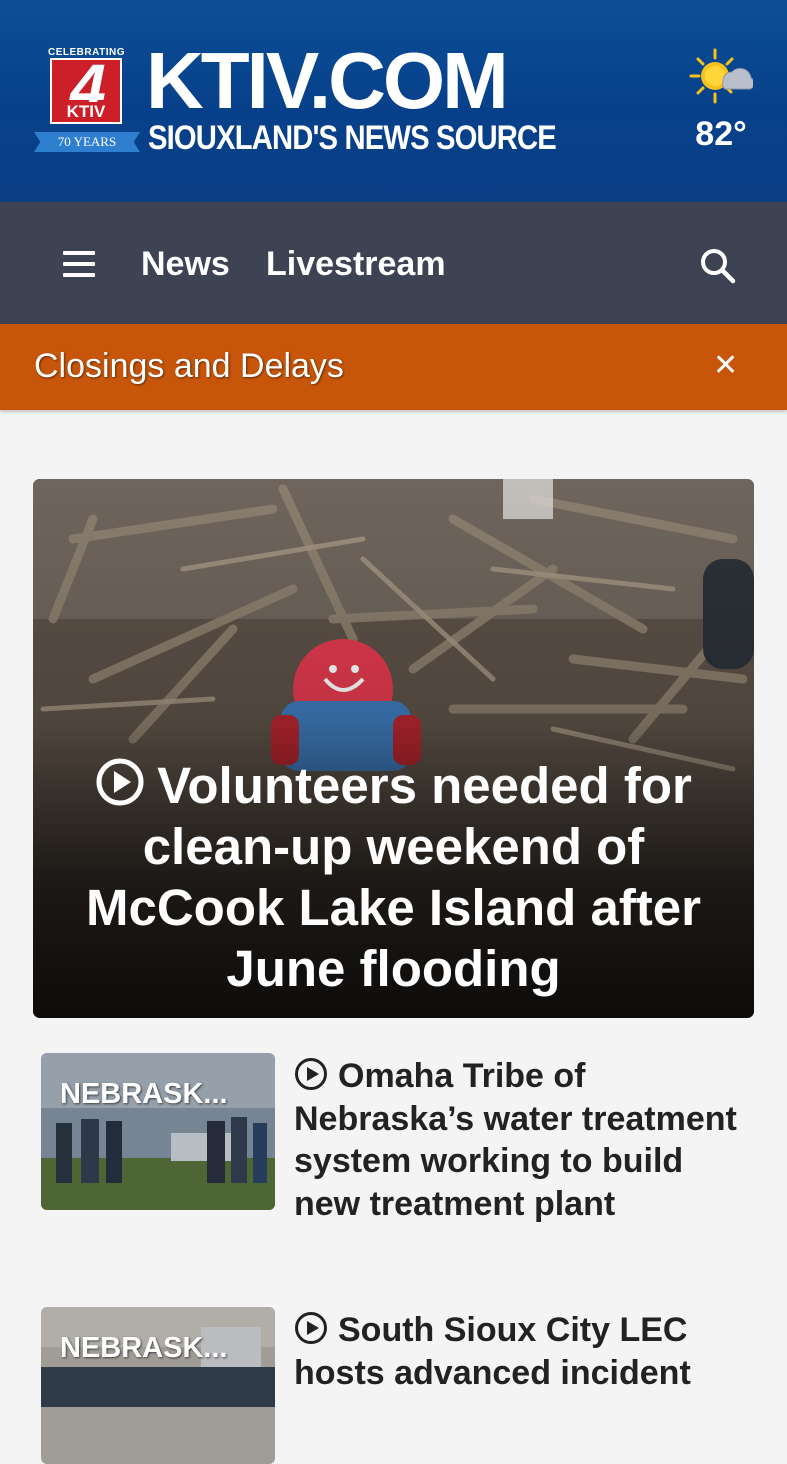 The width and height of the screenshot is (787, 1464). Describe the element at coordinates (86, 112) in the screenshot. I see `logo-call-letters: KTIV` at that location.